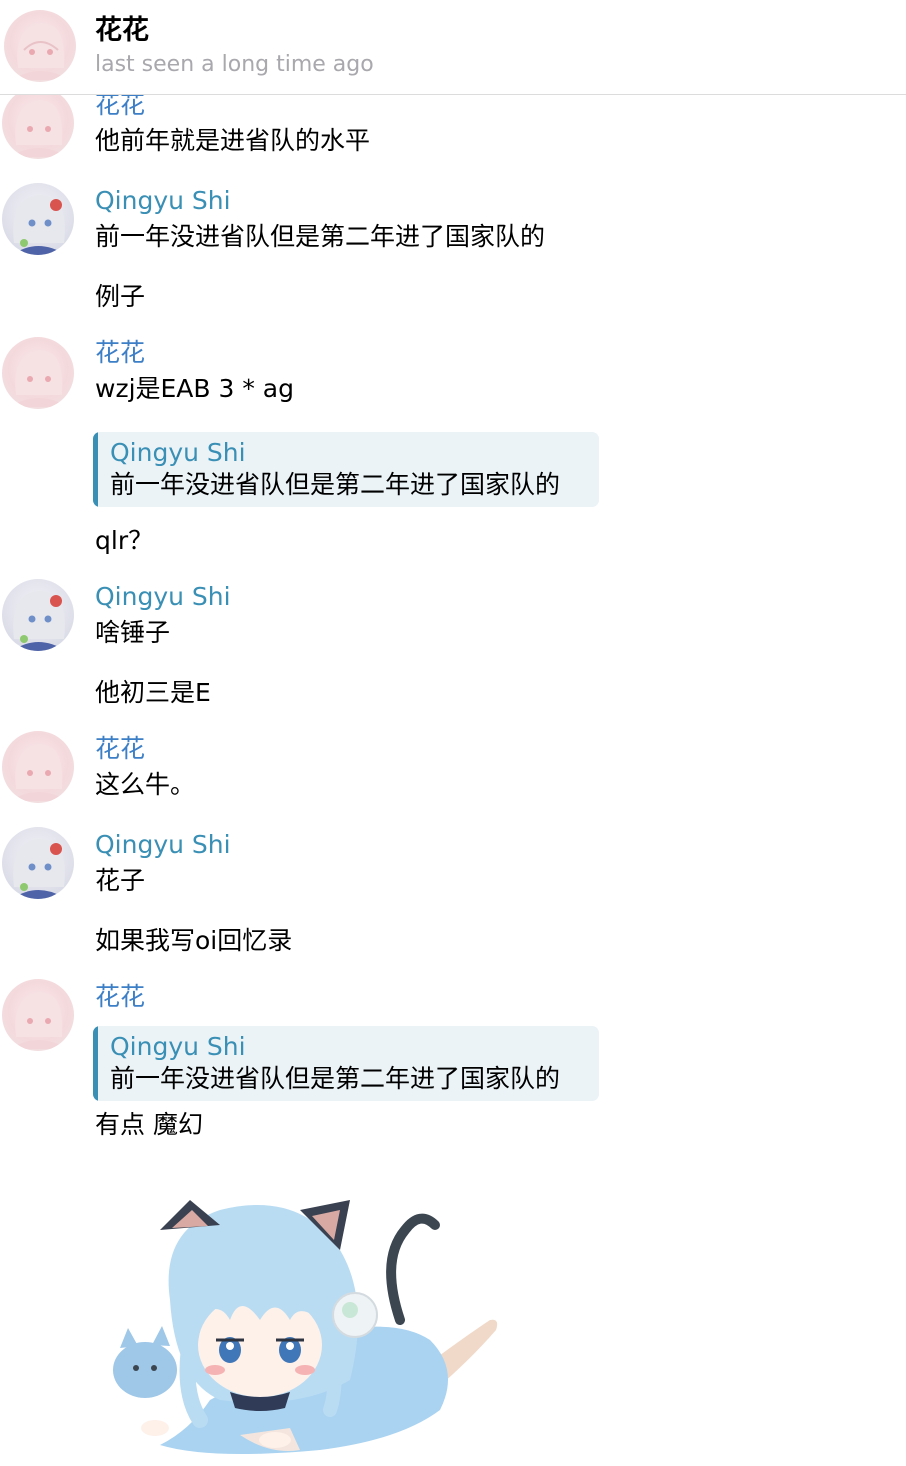 The height and width of the screenshot is (1466, 906). Describe the element at coordinates (320, 236) in the screenshot. I see `message-text: 前一年没进省队但是第二年进了国家队的` at that location.